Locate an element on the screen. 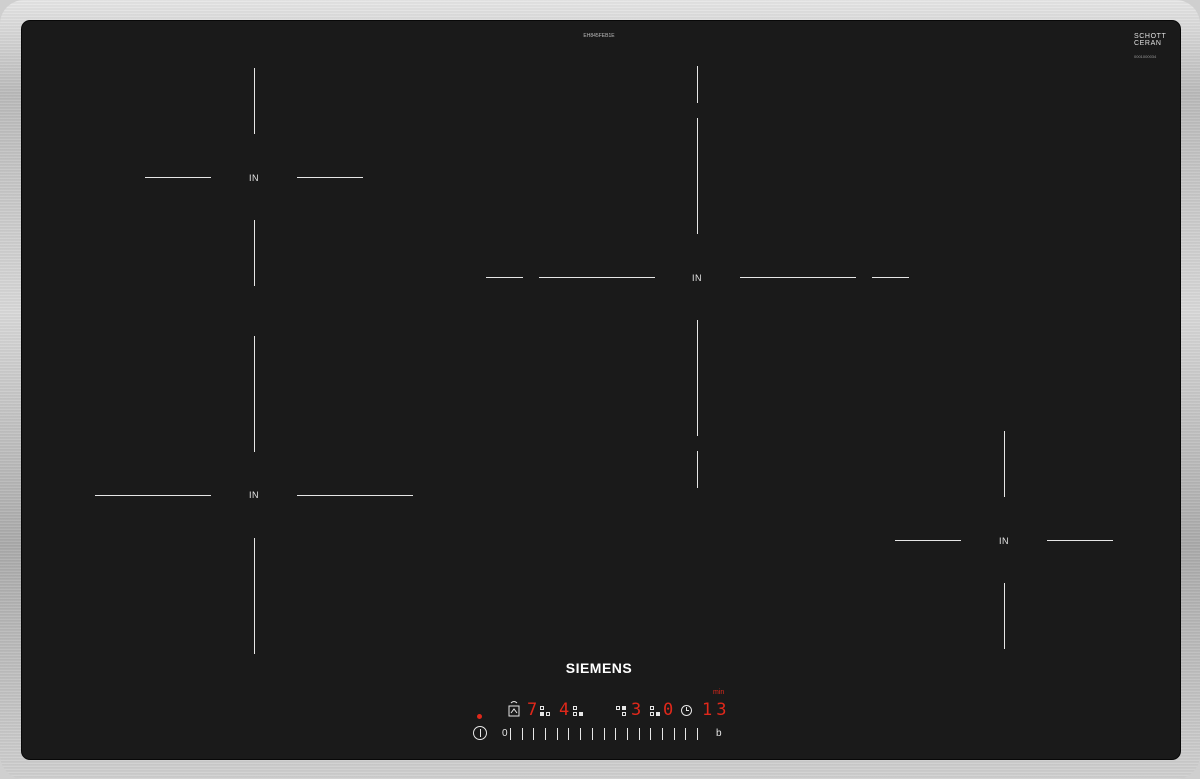  power-level-slider is located at coordinates (604, 734).